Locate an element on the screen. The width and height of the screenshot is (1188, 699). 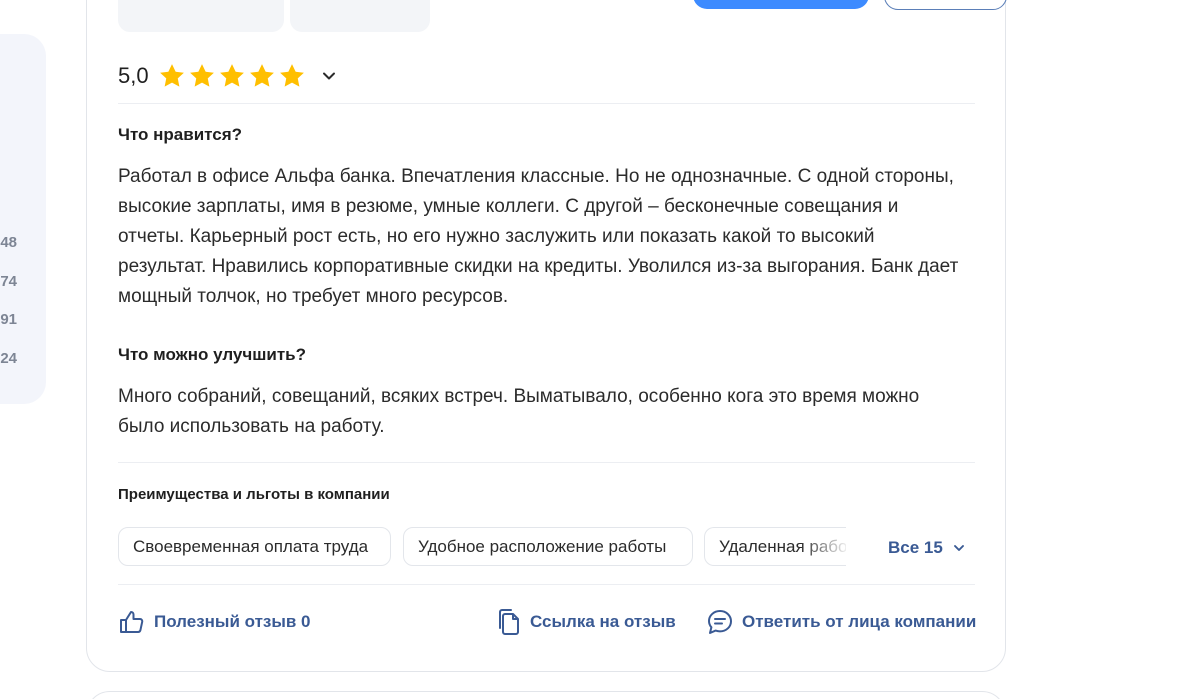
primary-button is located at coordinates (781, 4).